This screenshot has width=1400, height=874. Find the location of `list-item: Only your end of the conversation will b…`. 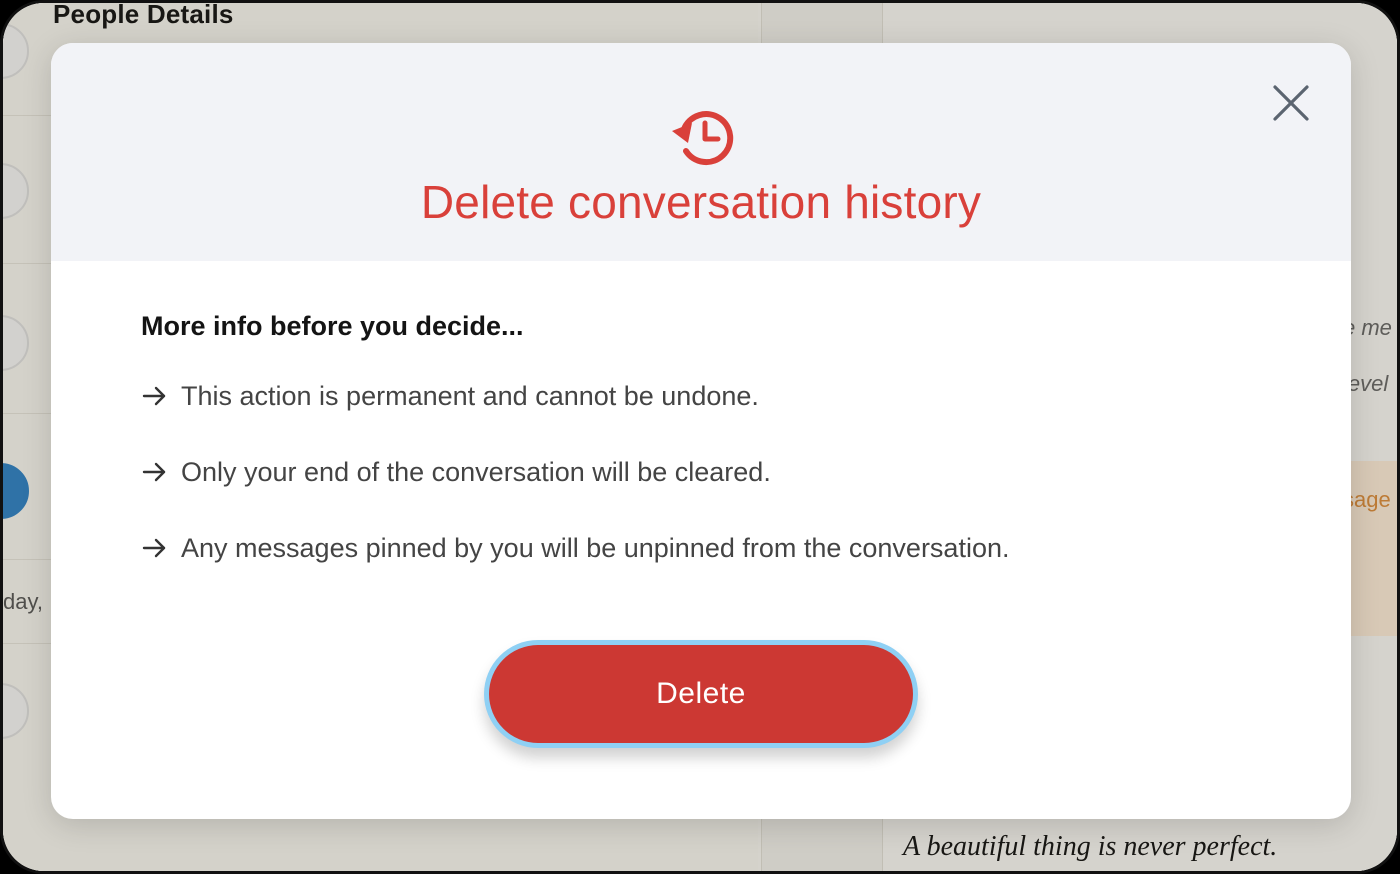

list-item: Only your end of the conversation will b… is located at coordinates (701, 472).